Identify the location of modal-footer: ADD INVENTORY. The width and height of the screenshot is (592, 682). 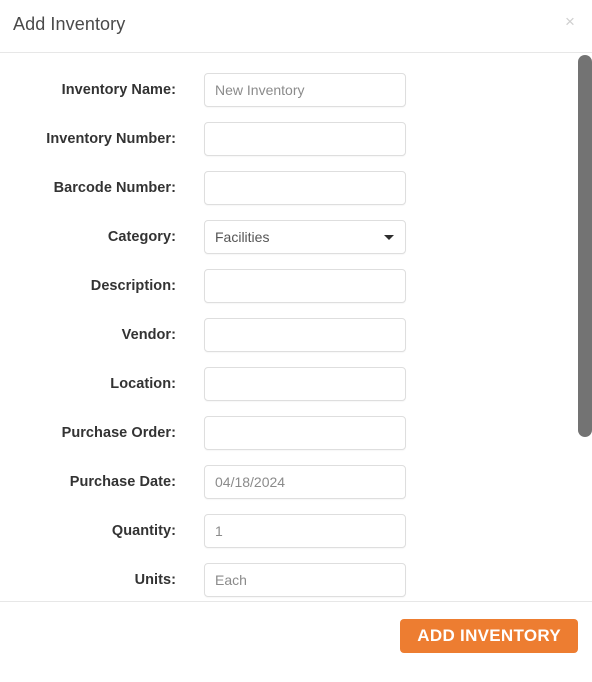
(296, 641).